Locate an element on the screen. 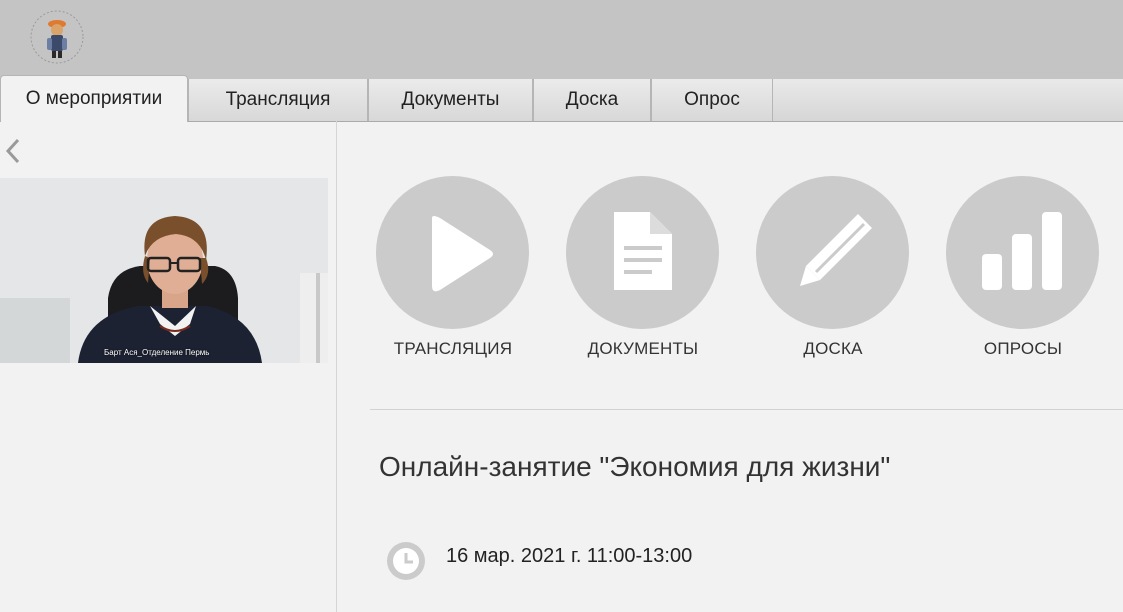  tile-label: ТРАНСЛЯЦИЯ is located at coordinates (453, 348).